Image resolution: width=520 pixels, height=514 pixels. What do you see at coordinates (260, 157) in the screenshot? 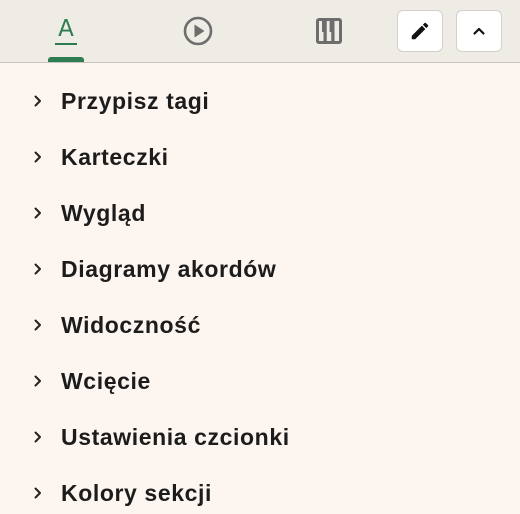
I see `menu-item-notes: Karteczki` at bounding box center [260, 157].